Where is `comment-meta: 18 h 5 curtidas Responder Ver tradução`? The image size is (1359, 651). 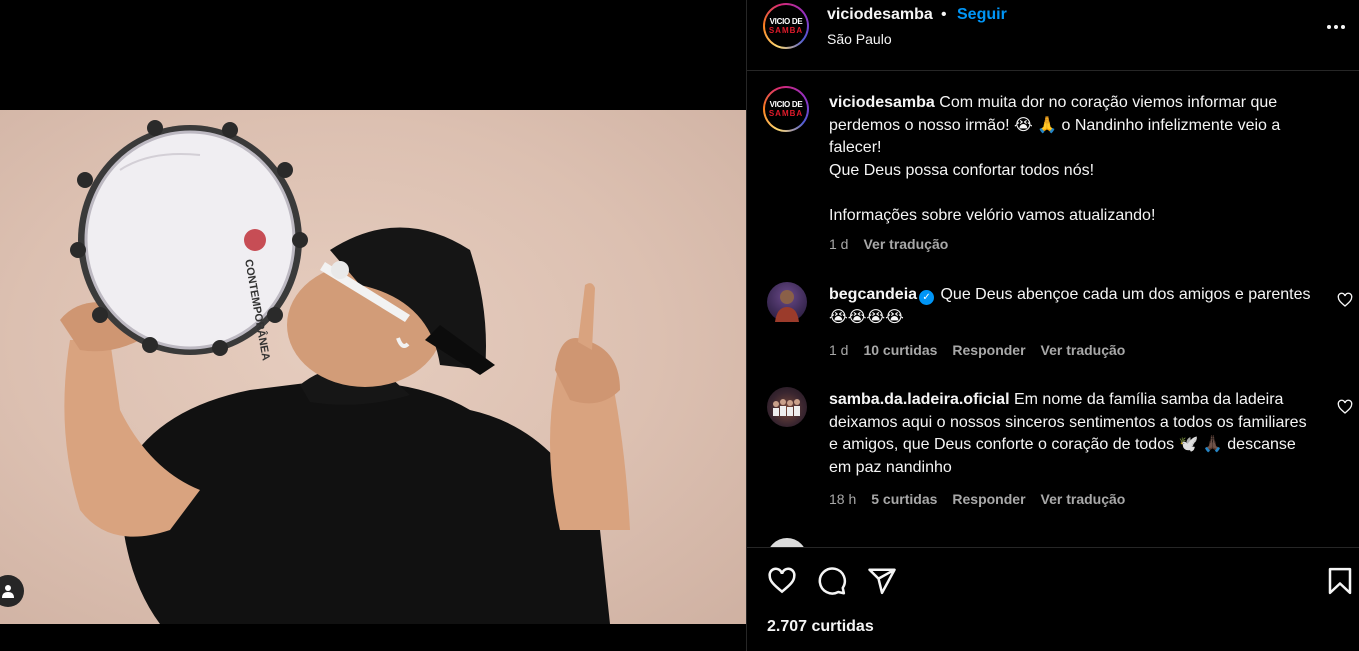
comment-meta: 18 h 5 curtidas Responder Ver tradução is located at coordinates (984, 499).